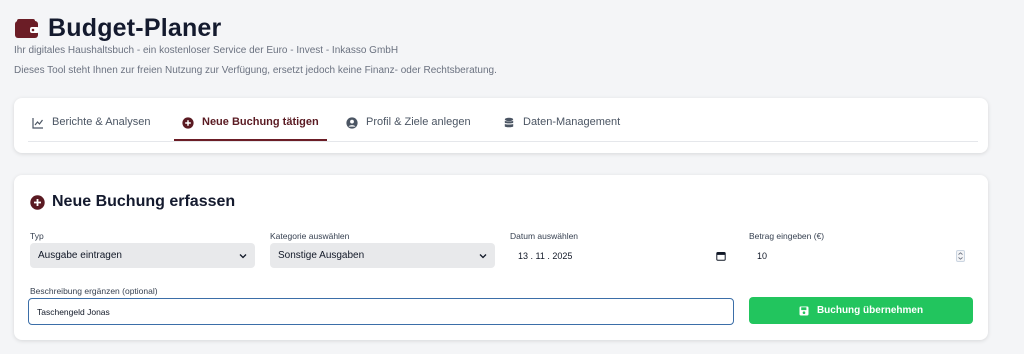 The width and height of the screenshot is (1024, 354). I want to click on date-input: 13 . 11 . 2025, so click(622, 255).